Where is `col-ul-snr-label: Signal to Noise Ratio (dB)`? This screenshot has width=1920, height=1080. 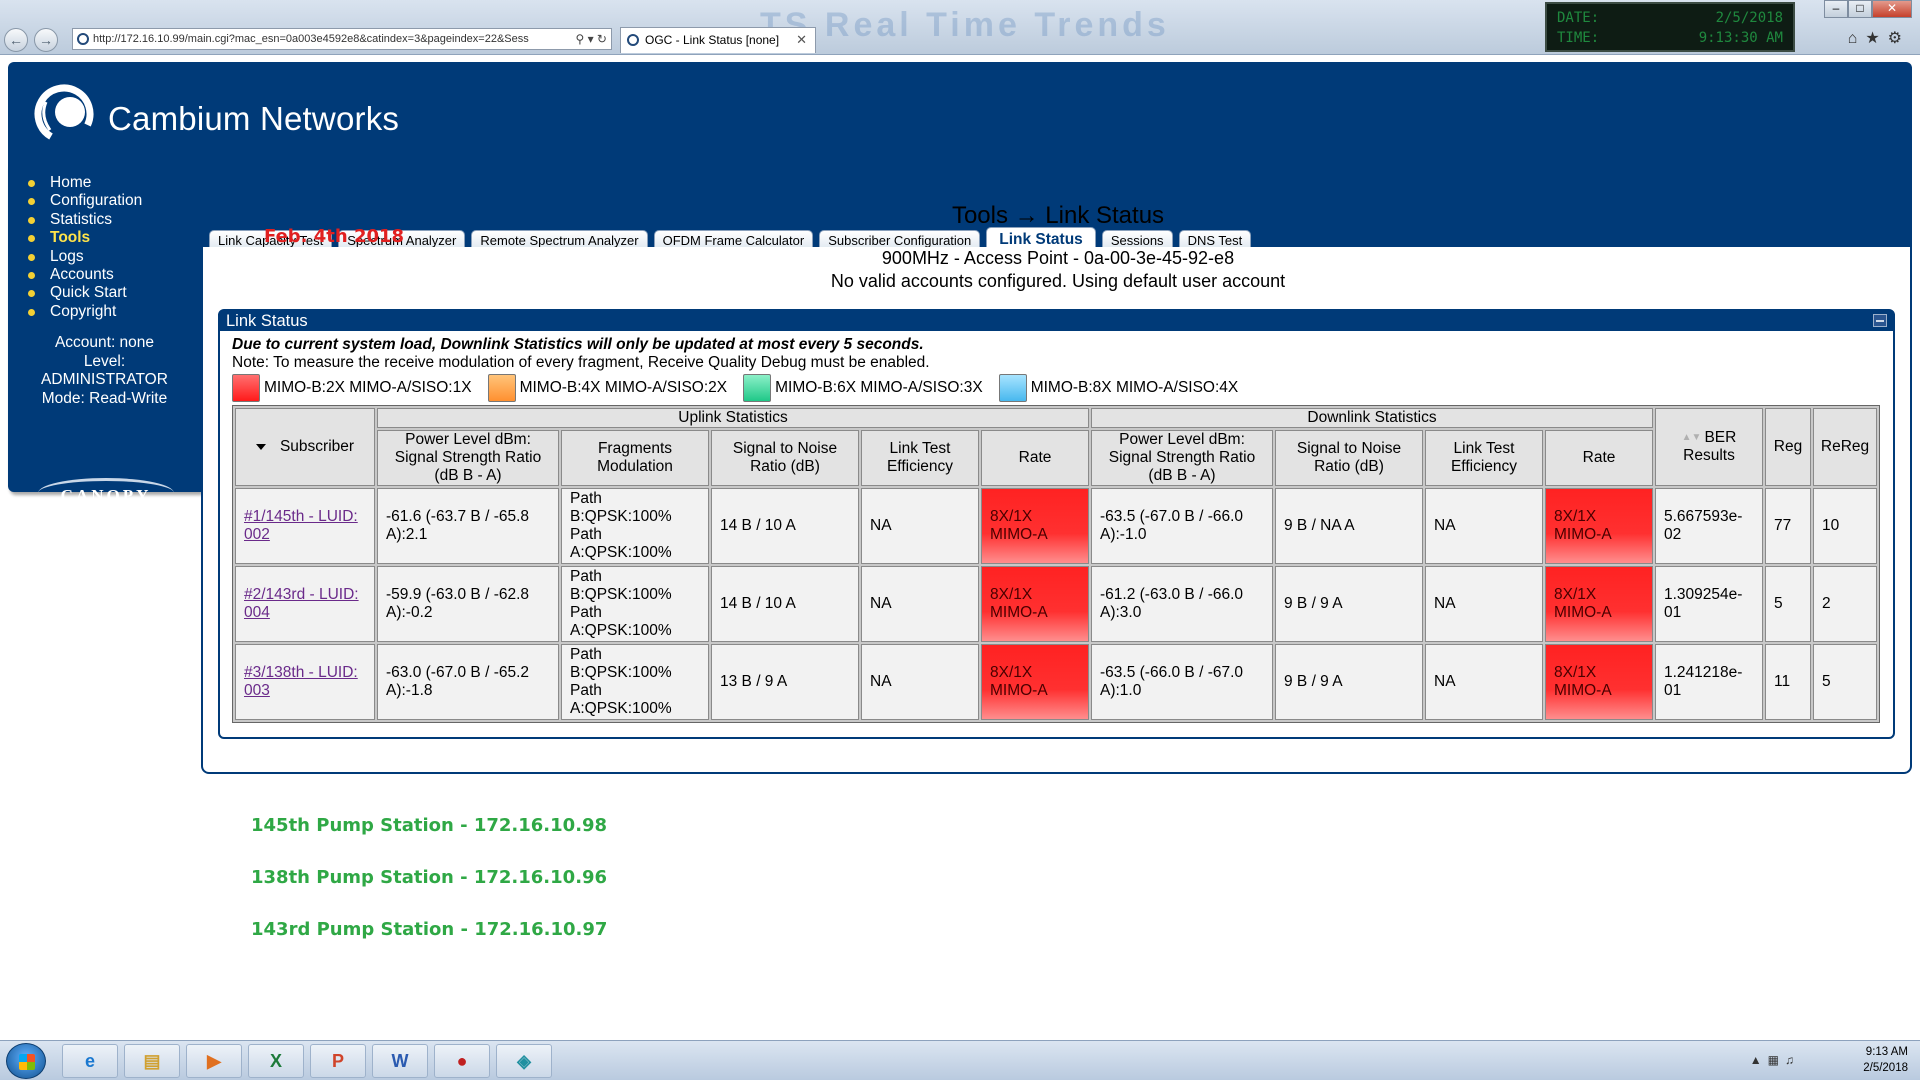
col-ul-snr-label: Signal to Noise Ratio (dB) is located at coordinates (785, 457).